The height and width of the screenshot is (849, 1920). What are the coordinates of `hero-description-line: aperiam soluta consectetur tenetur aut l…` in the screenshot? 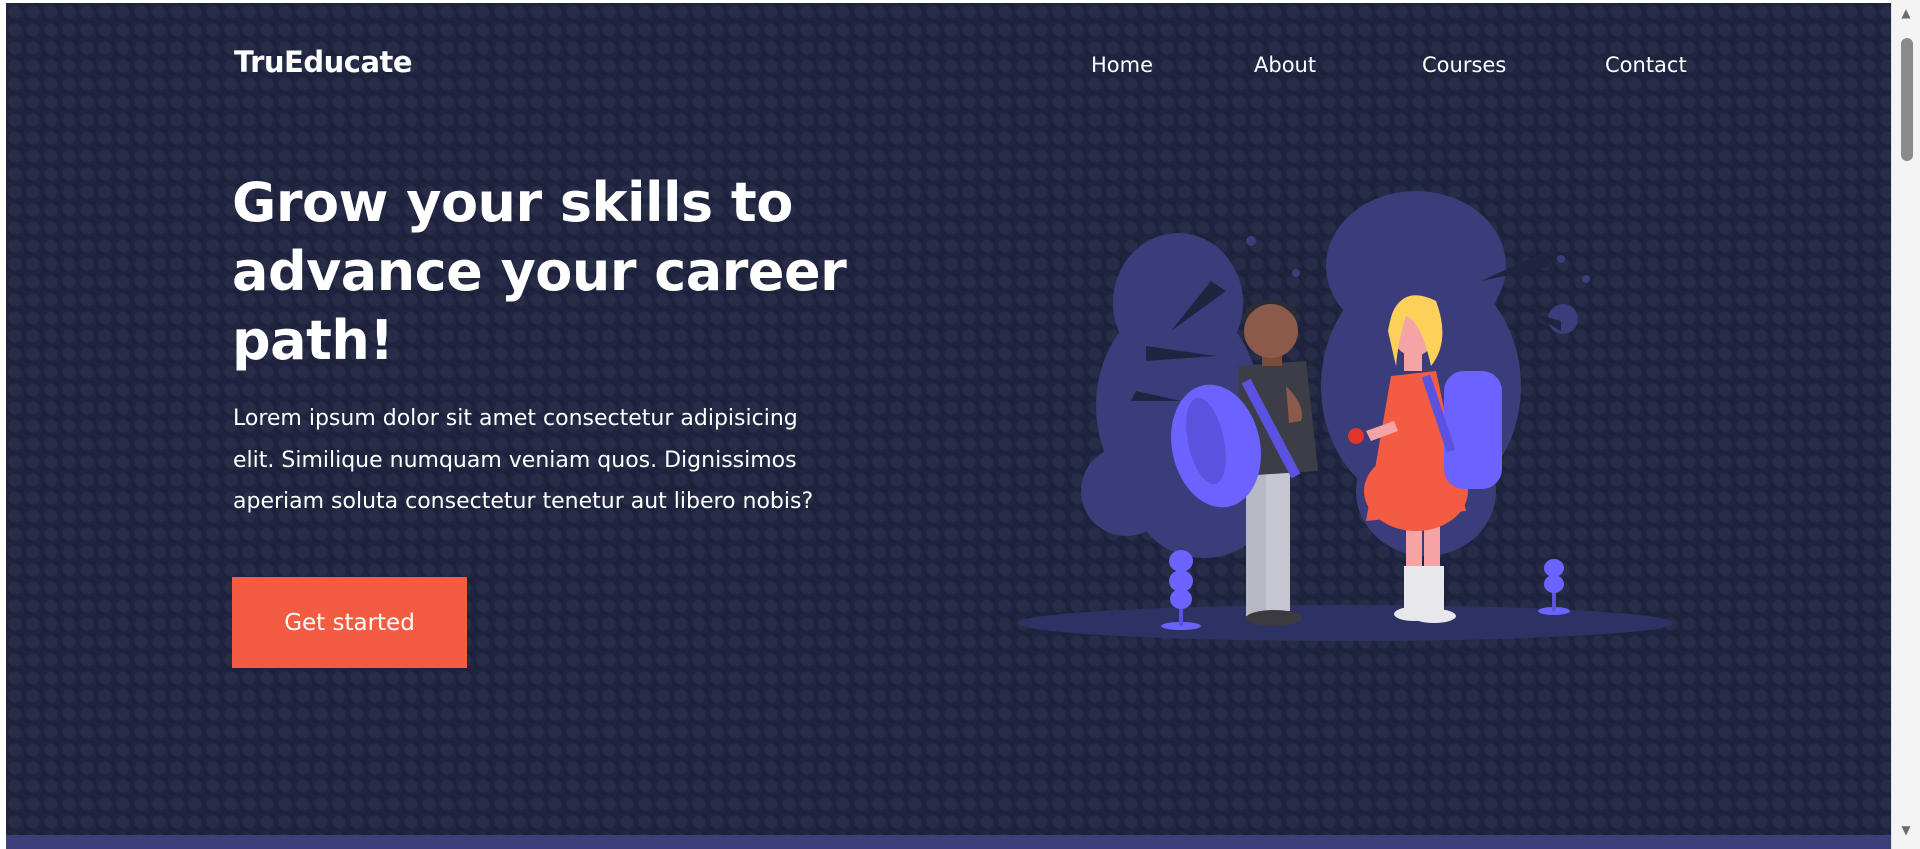 It's located at (523, 501).